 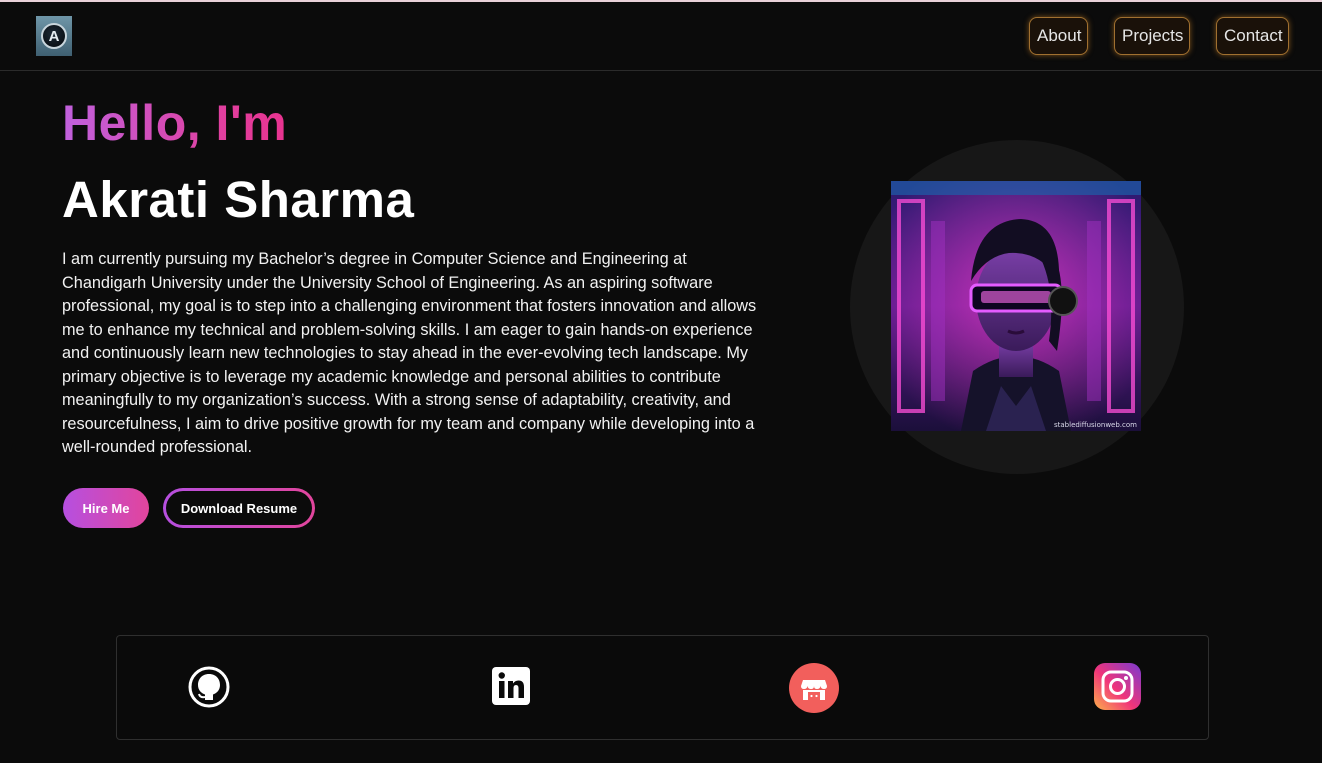 I want to click on download-resume-button: Download Resume, so click(x=239, y=508).